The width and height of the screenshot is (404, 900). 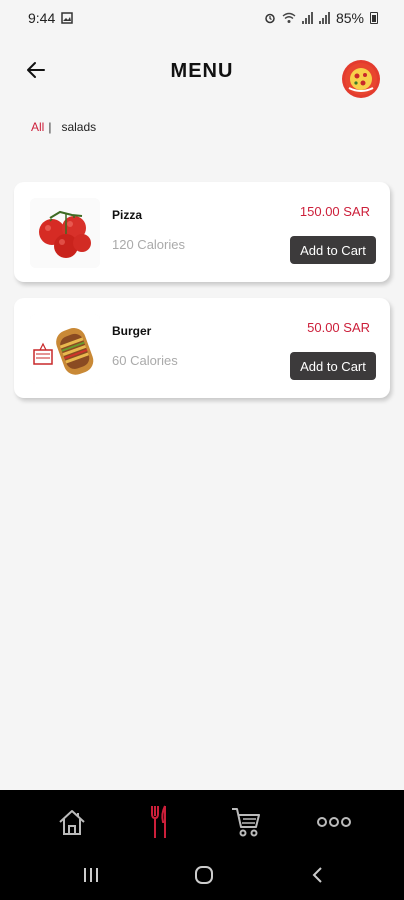 I want to click on bottom-nav, so click(x=202, y=820).